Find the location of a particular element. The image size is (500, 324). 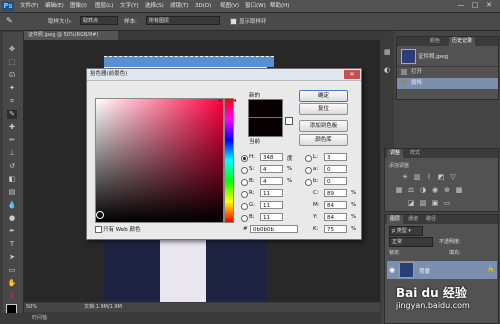

l-field: 3 is located at coordinates (335, 157).